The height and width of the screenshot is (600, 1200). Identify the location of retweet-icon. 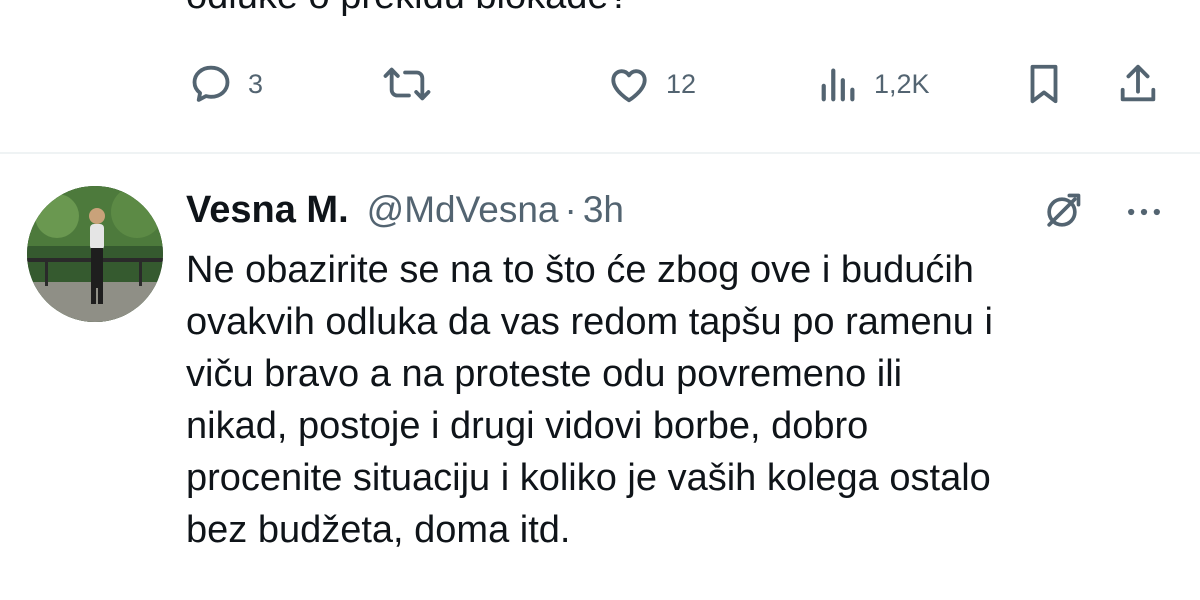
(407, 84).